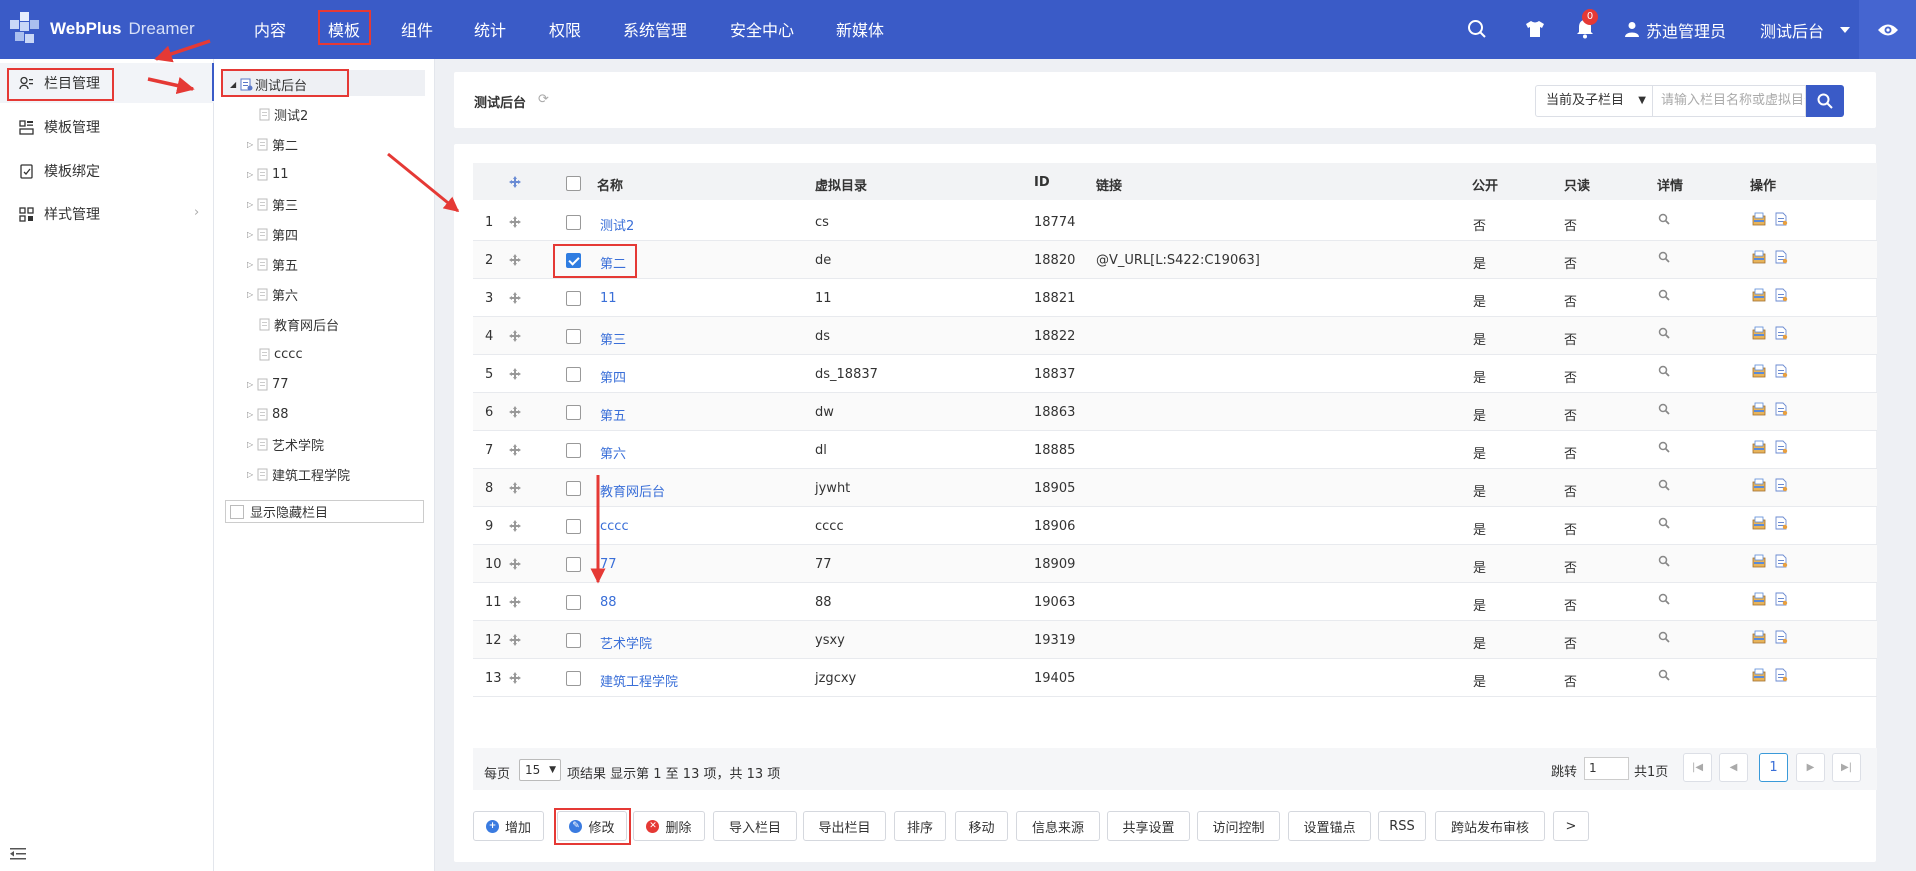 This screenshot has width=1916, height=871. Describe the element at coordinates (755, 826) in the screenshot. I see `import-column-button: 导入栏目` at that location.